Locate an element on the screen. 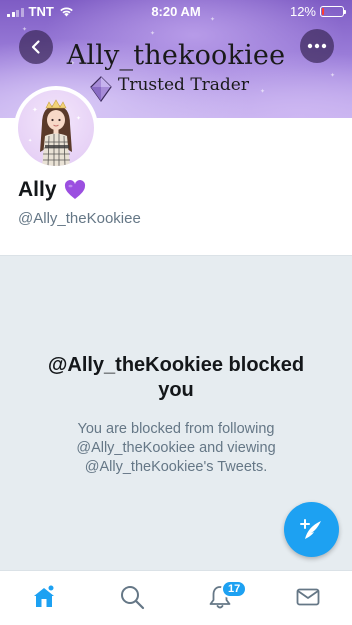 This screenshot has height=625, width=352. back-button is located at coordinates (36, 47).